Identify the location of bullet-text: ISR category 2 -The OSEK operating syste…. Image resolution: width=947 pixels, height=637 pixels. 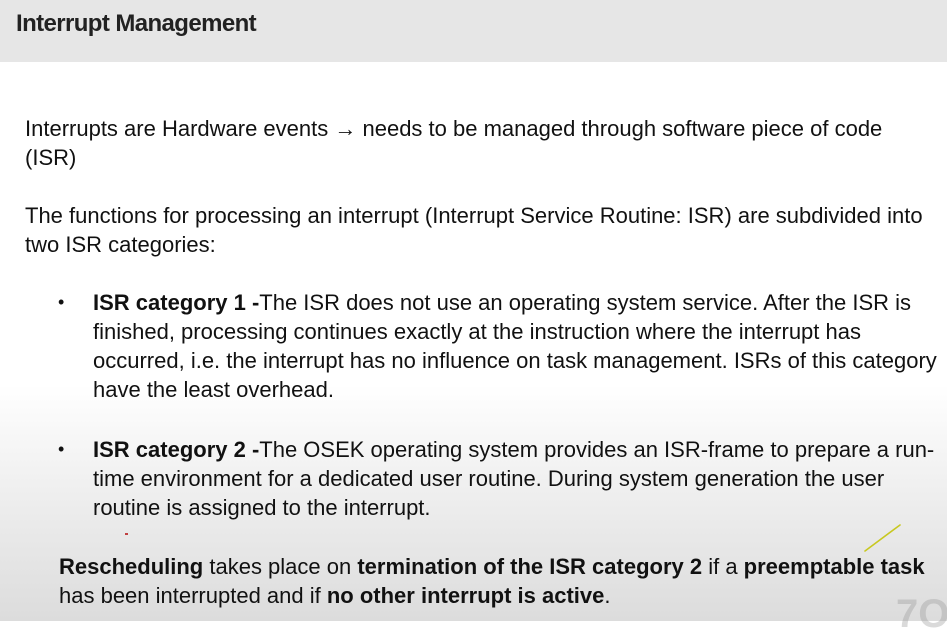
(520, 478).